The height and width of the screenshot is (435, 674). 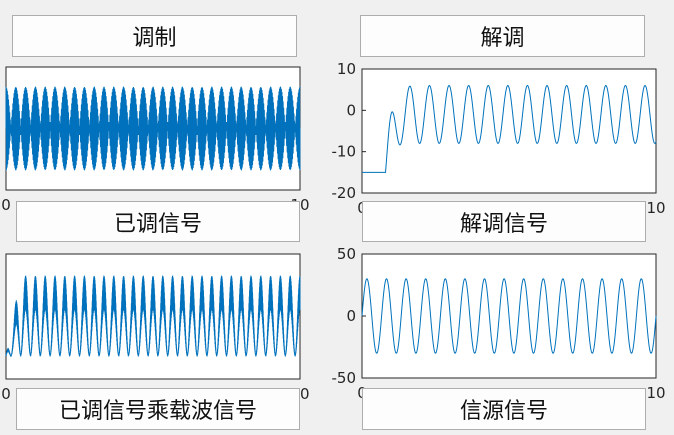 What do you see at coordinates (154, 36) in the screenshot?
I see `modulate-button: 调制` at bounding box center [154, 36].